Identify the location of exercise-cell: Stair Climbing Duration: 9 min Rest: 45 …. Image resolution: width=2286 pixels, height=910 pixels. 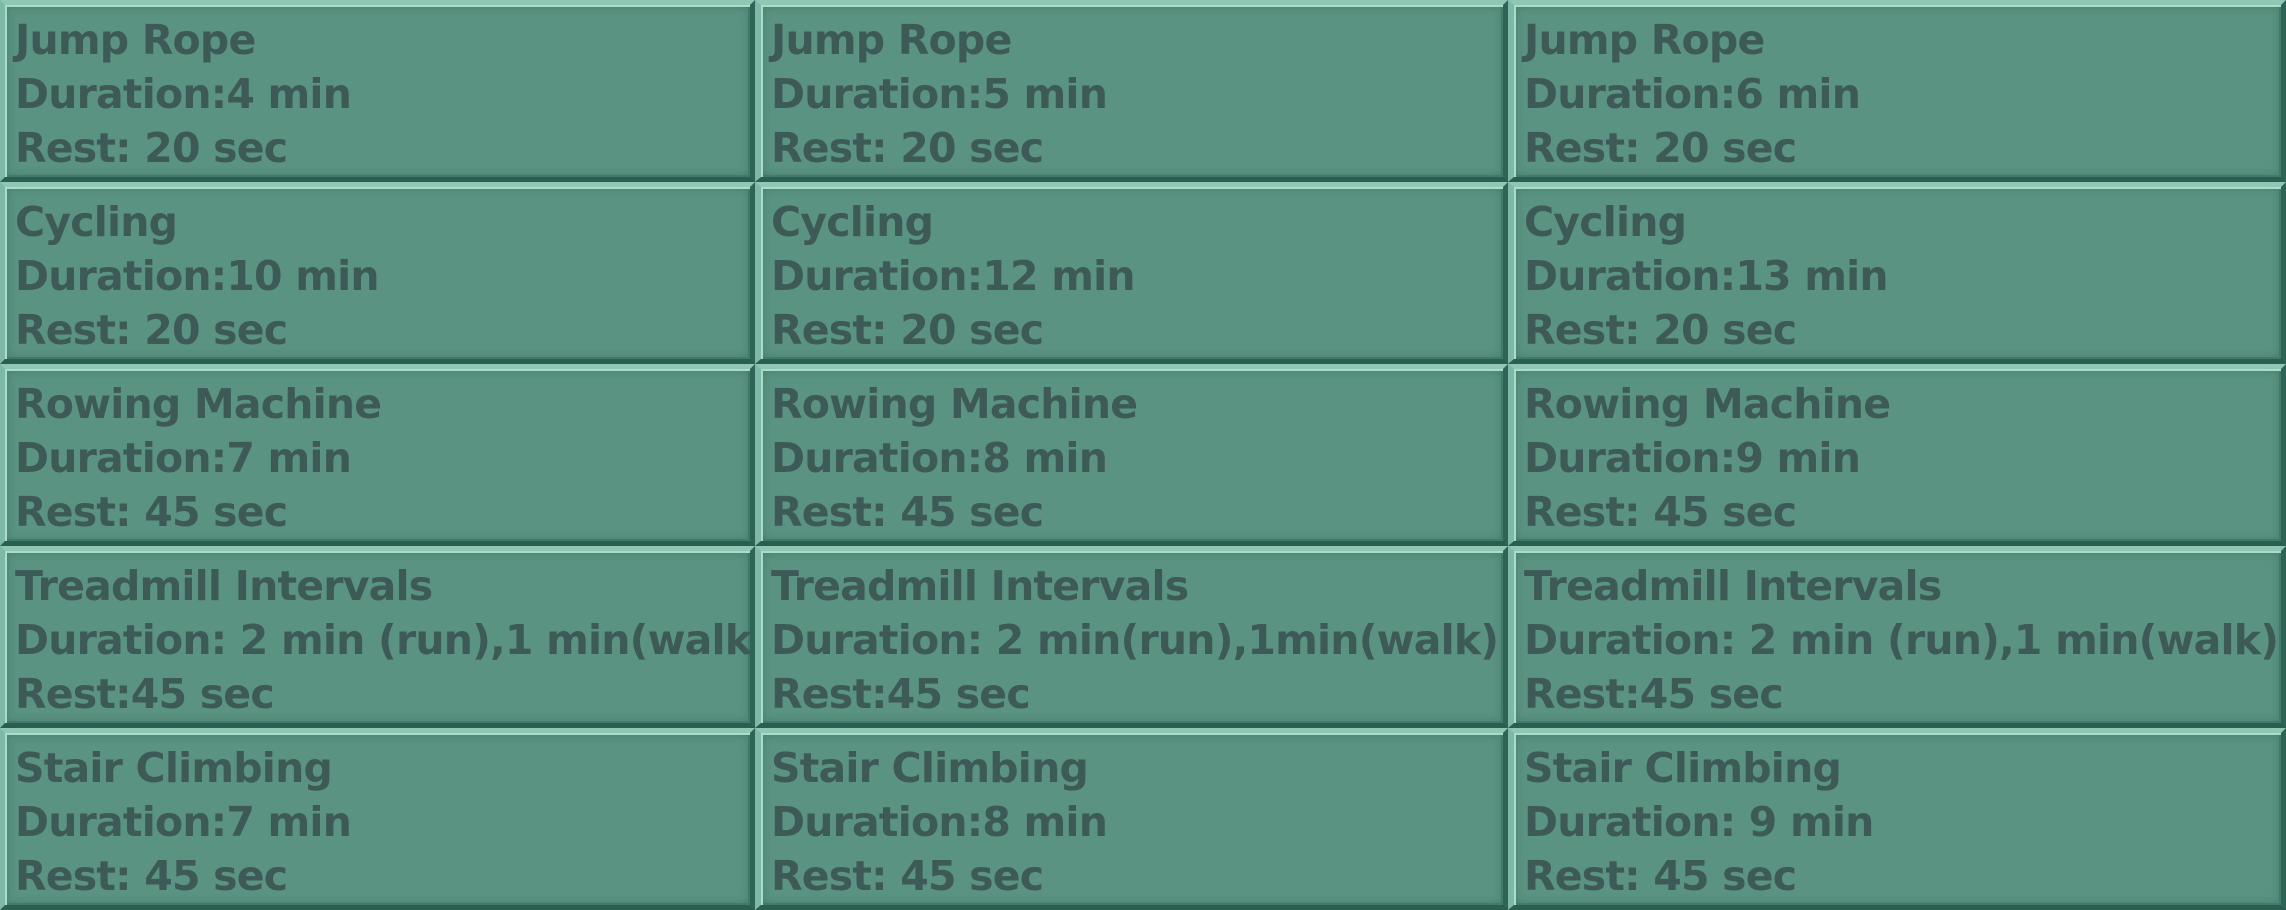
(1897, 819).